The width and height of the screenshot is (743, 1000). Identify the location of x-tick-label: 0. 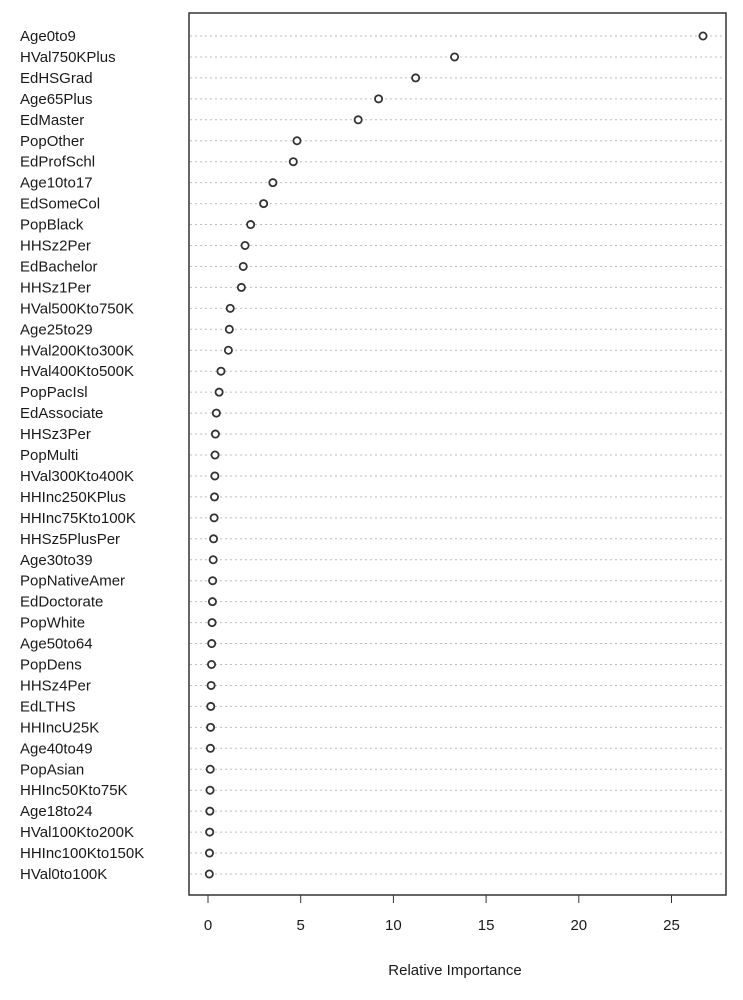
(208, 925).